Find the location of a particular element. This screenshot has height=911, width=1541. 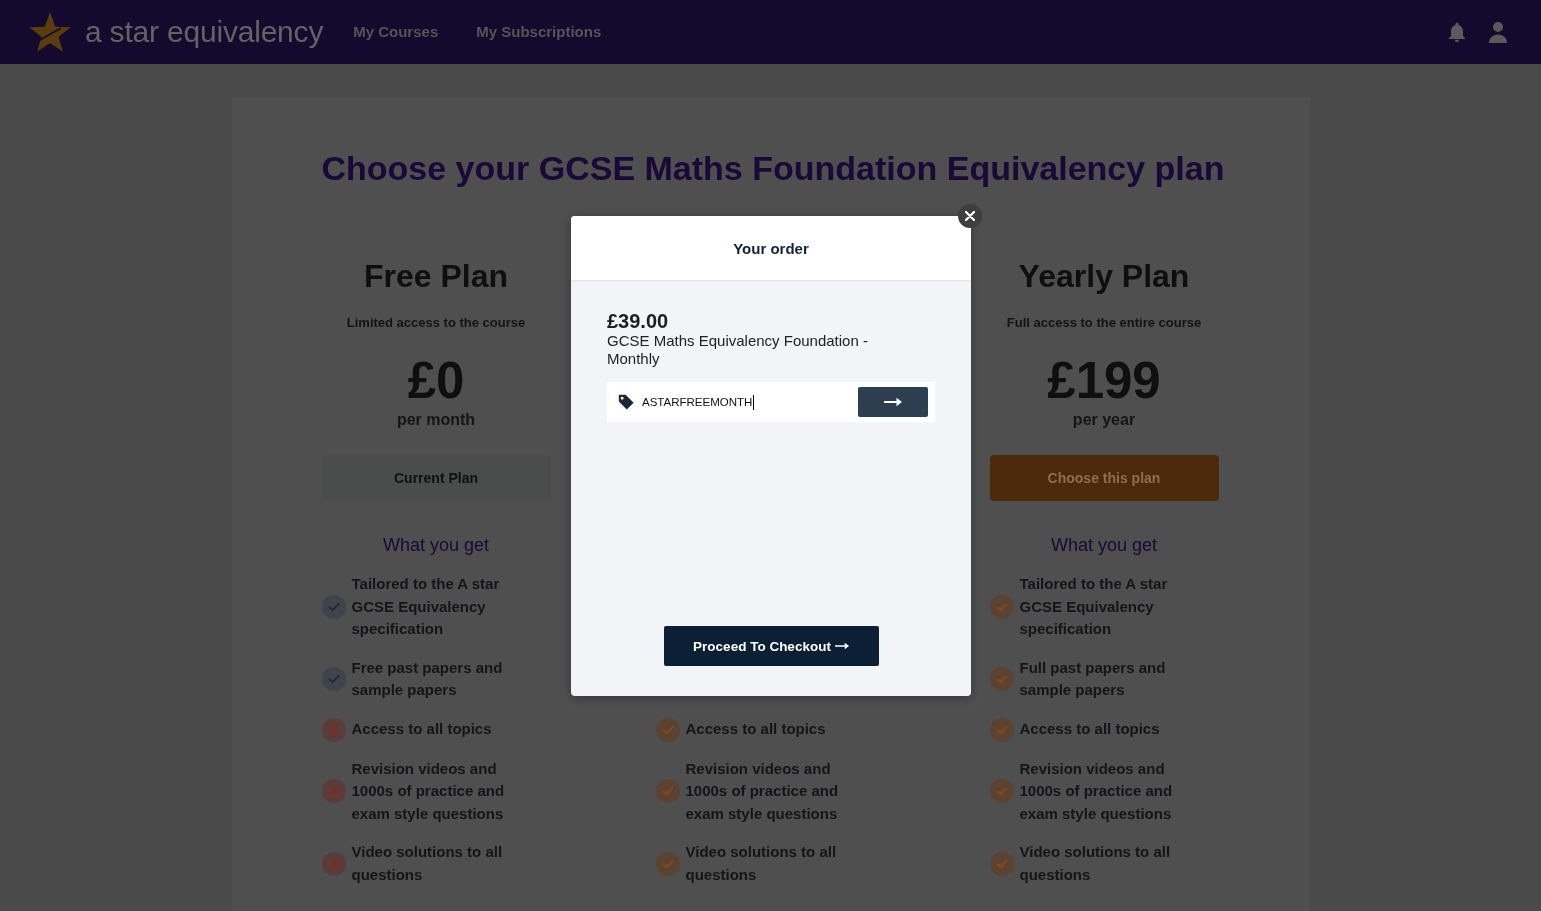

star-logo-icon is located at coordinates (50, 32).